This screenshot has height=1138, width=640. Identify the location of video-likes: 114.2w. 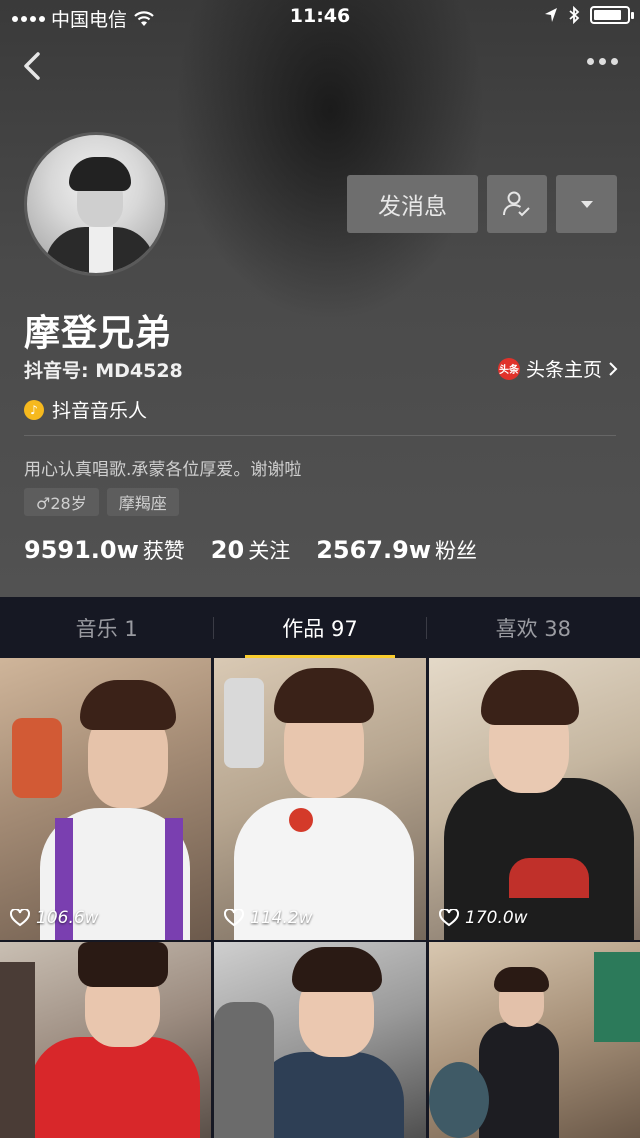
(268, 918).